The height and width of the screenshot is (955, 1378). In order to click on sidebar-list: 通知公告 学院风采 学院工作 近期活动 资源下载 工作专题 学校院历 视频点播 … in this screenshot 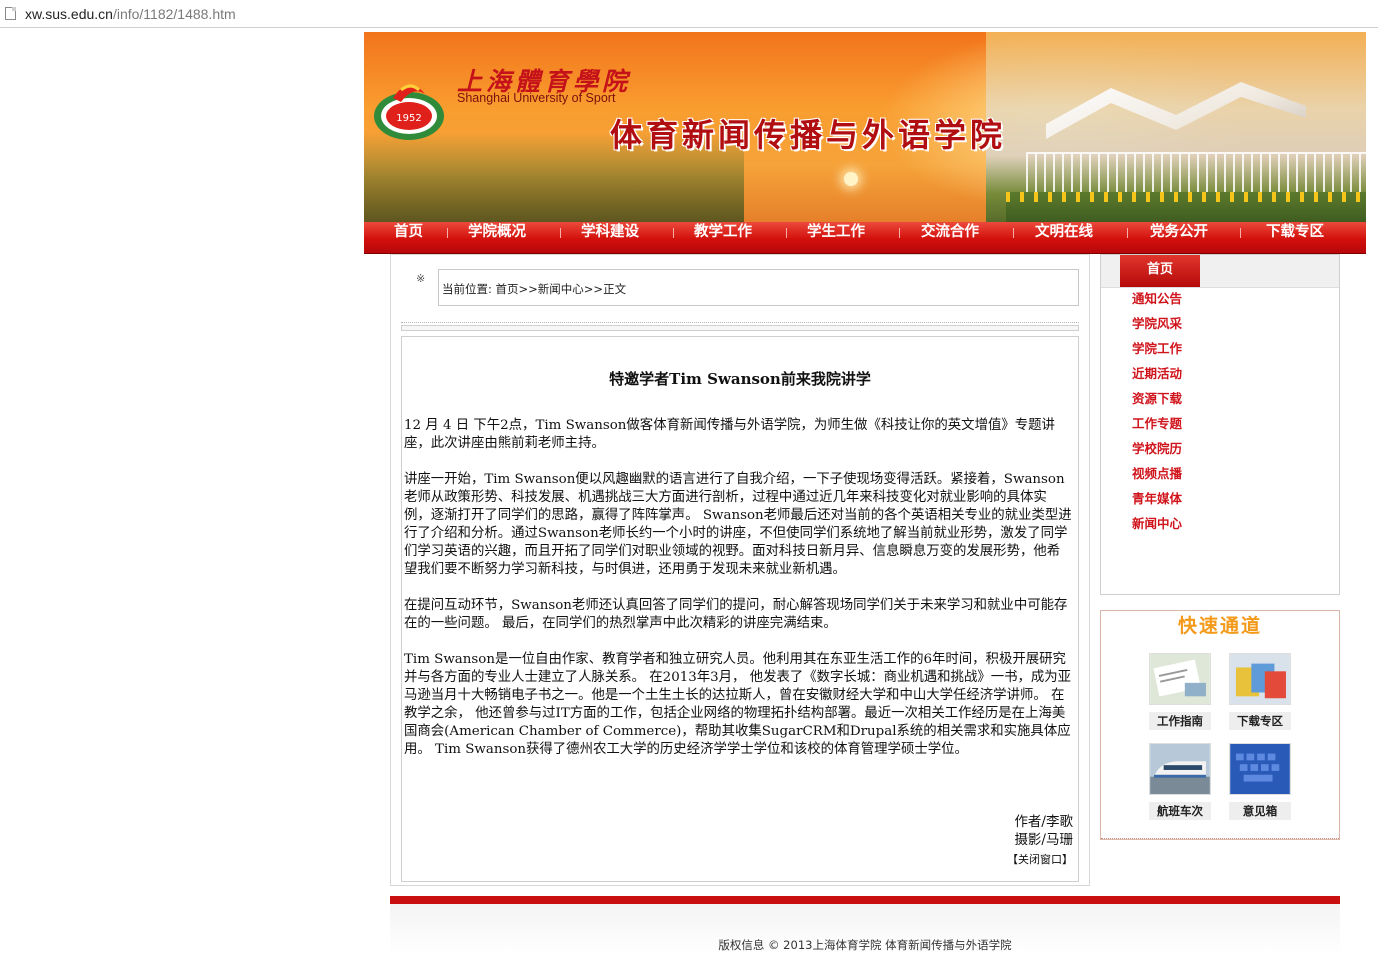, I will do `click(1157, 415)`.